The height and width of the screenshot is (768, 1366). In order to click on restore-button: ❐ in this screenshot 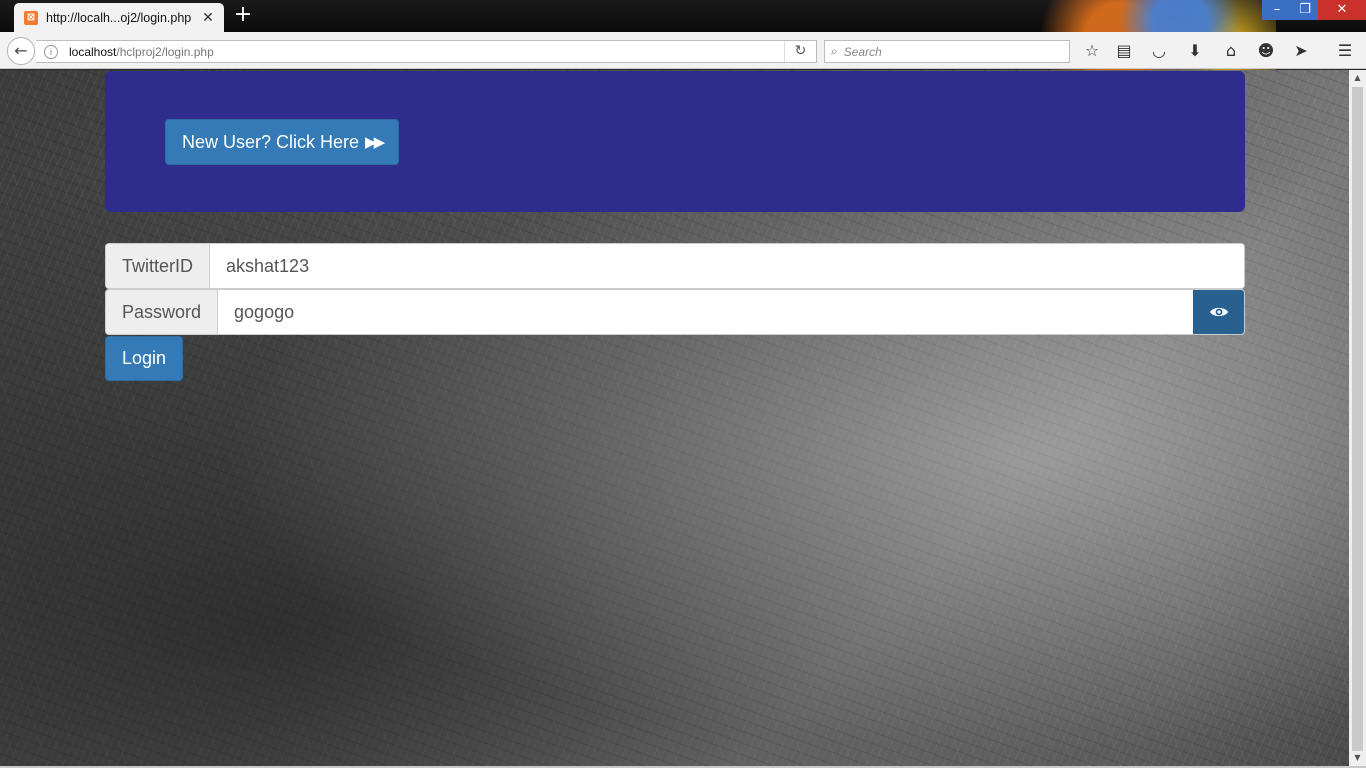, I will do `click(1305, 10)`.